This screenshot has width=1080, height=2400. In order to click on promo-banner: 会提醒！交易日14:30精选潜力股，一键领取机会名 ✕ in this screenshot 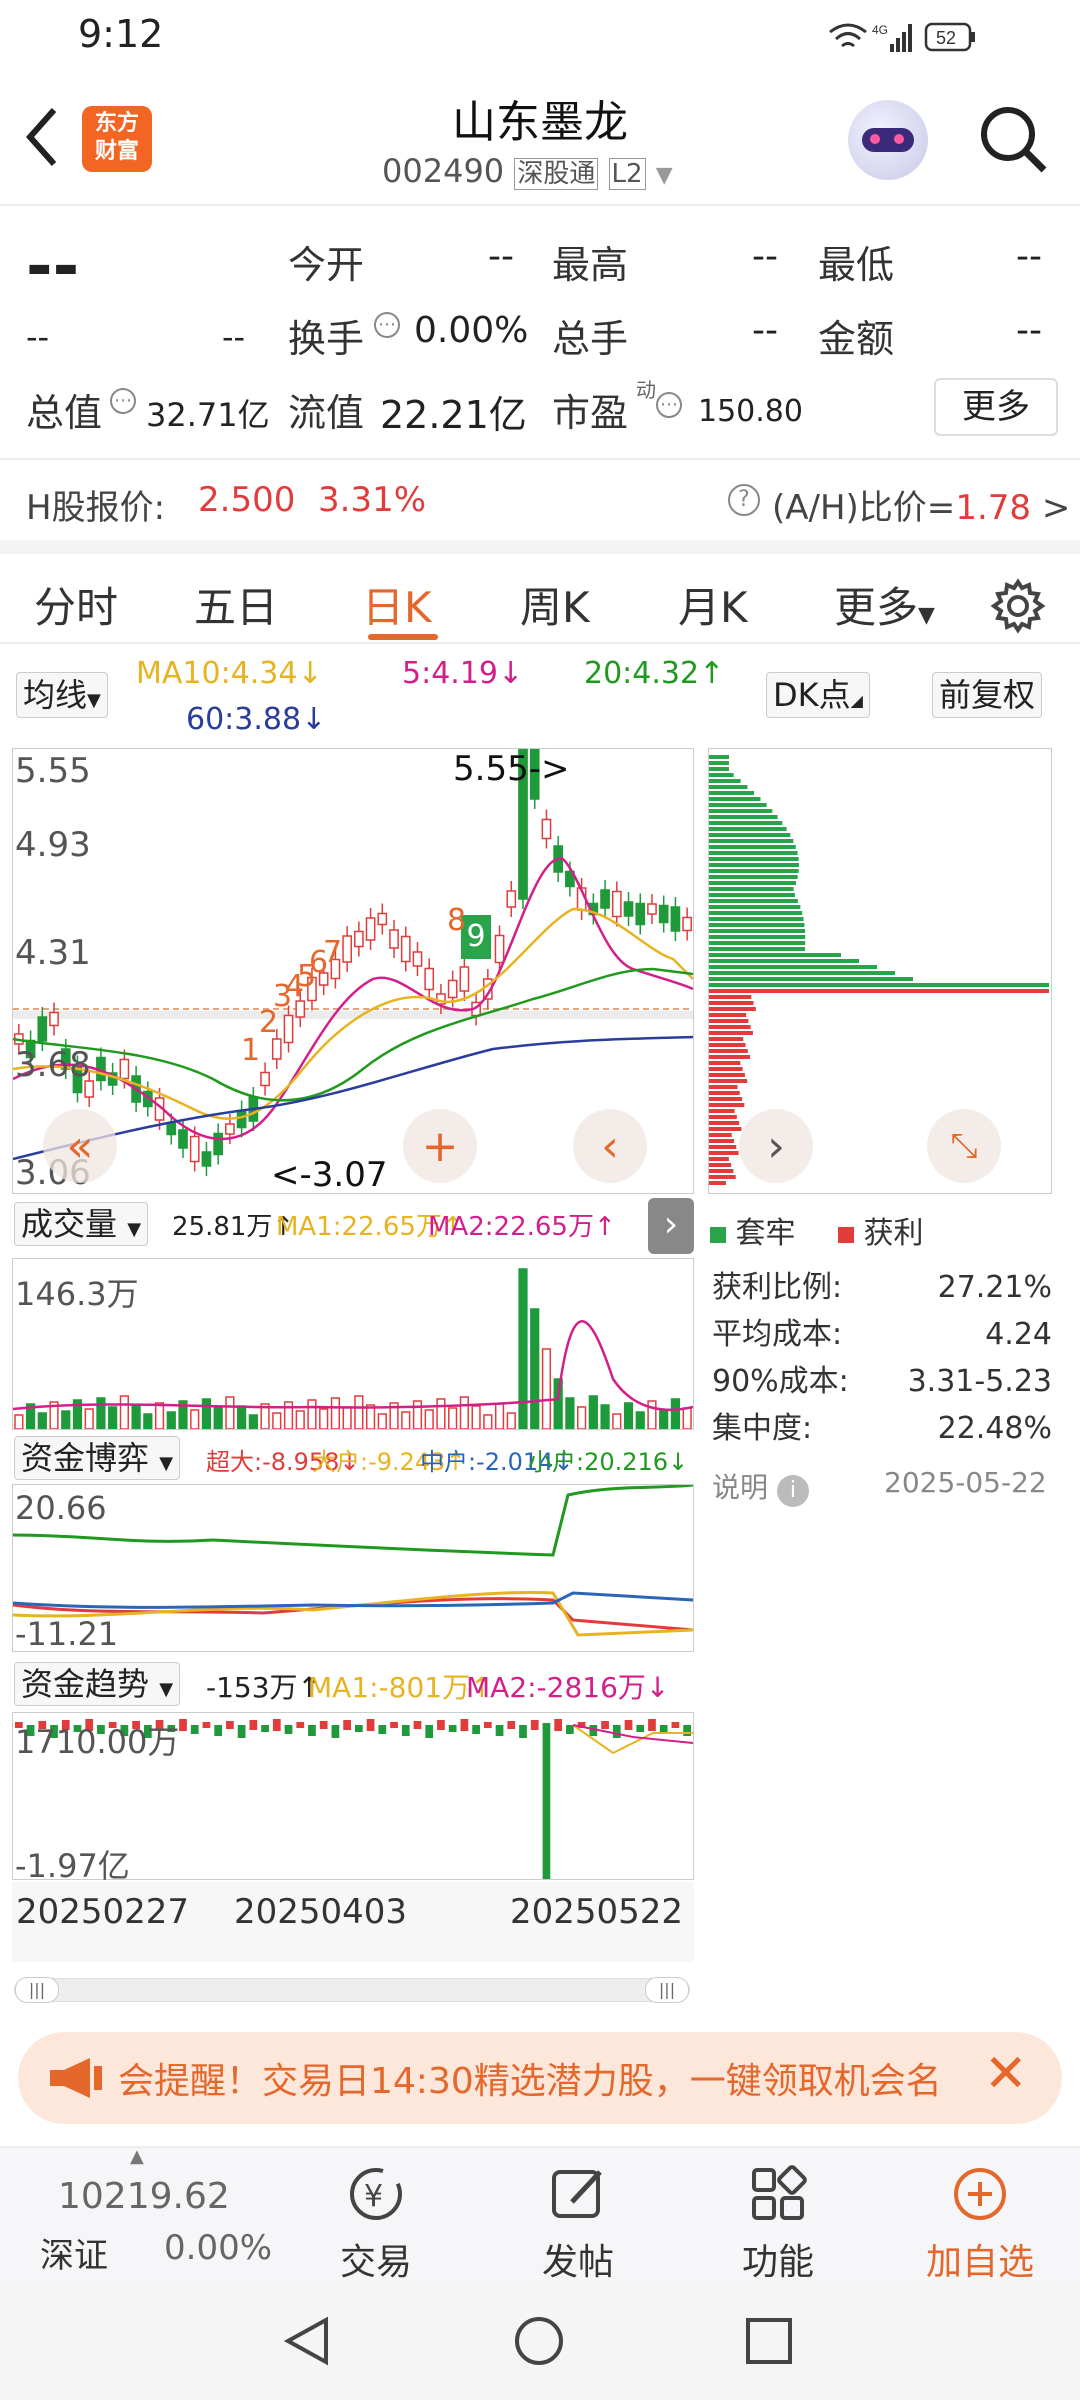, I will do `click(540, 2078)`.